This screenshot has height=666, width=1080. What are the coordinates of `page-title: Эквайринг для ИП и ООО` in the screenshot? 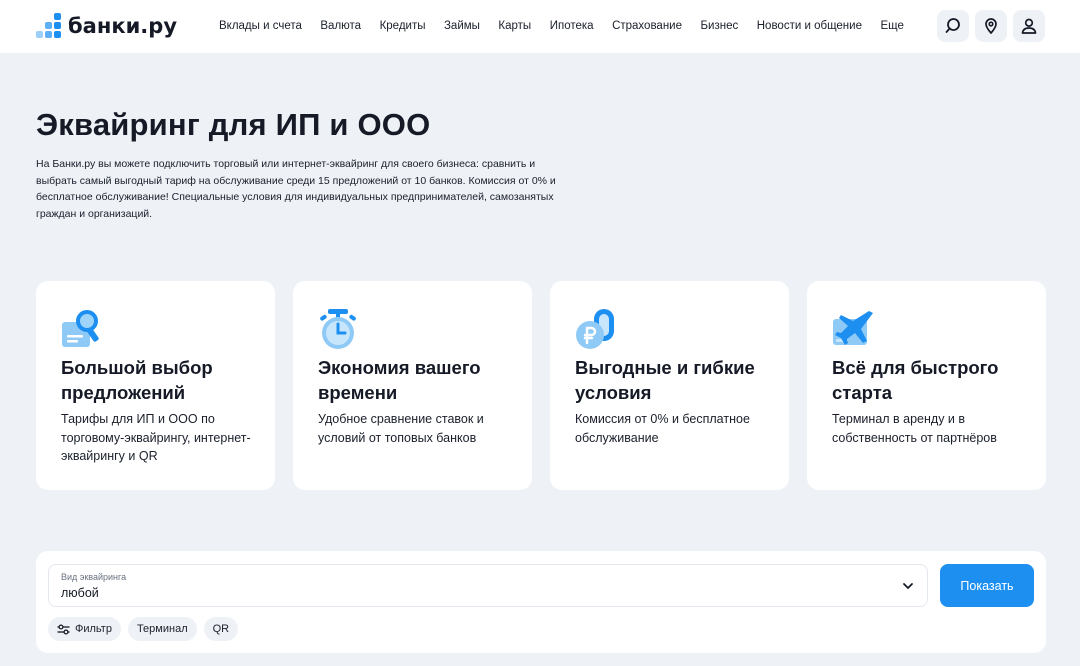 It's located at (233, 124).